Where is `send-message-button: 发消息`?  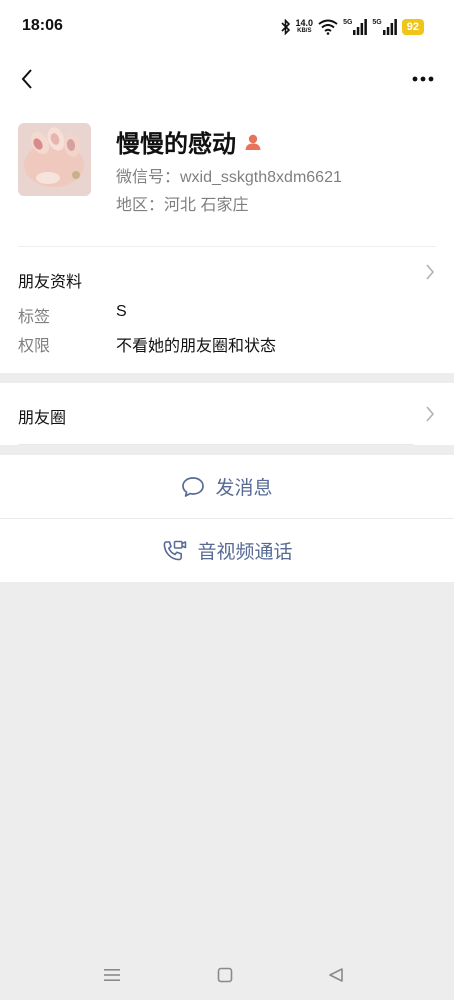
send-message-button: 发消息 is located at coordinates (227, 486).